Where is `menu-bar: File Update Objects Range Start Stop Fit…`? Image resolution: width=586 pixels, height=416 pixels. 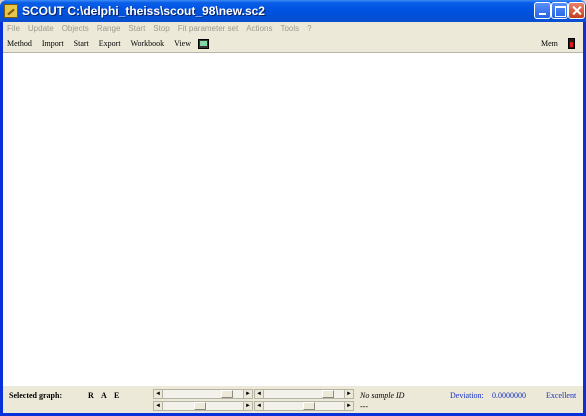
menu-bar: File Update Objects Range Start Stop Fit… is located at coordinates (293, 28).